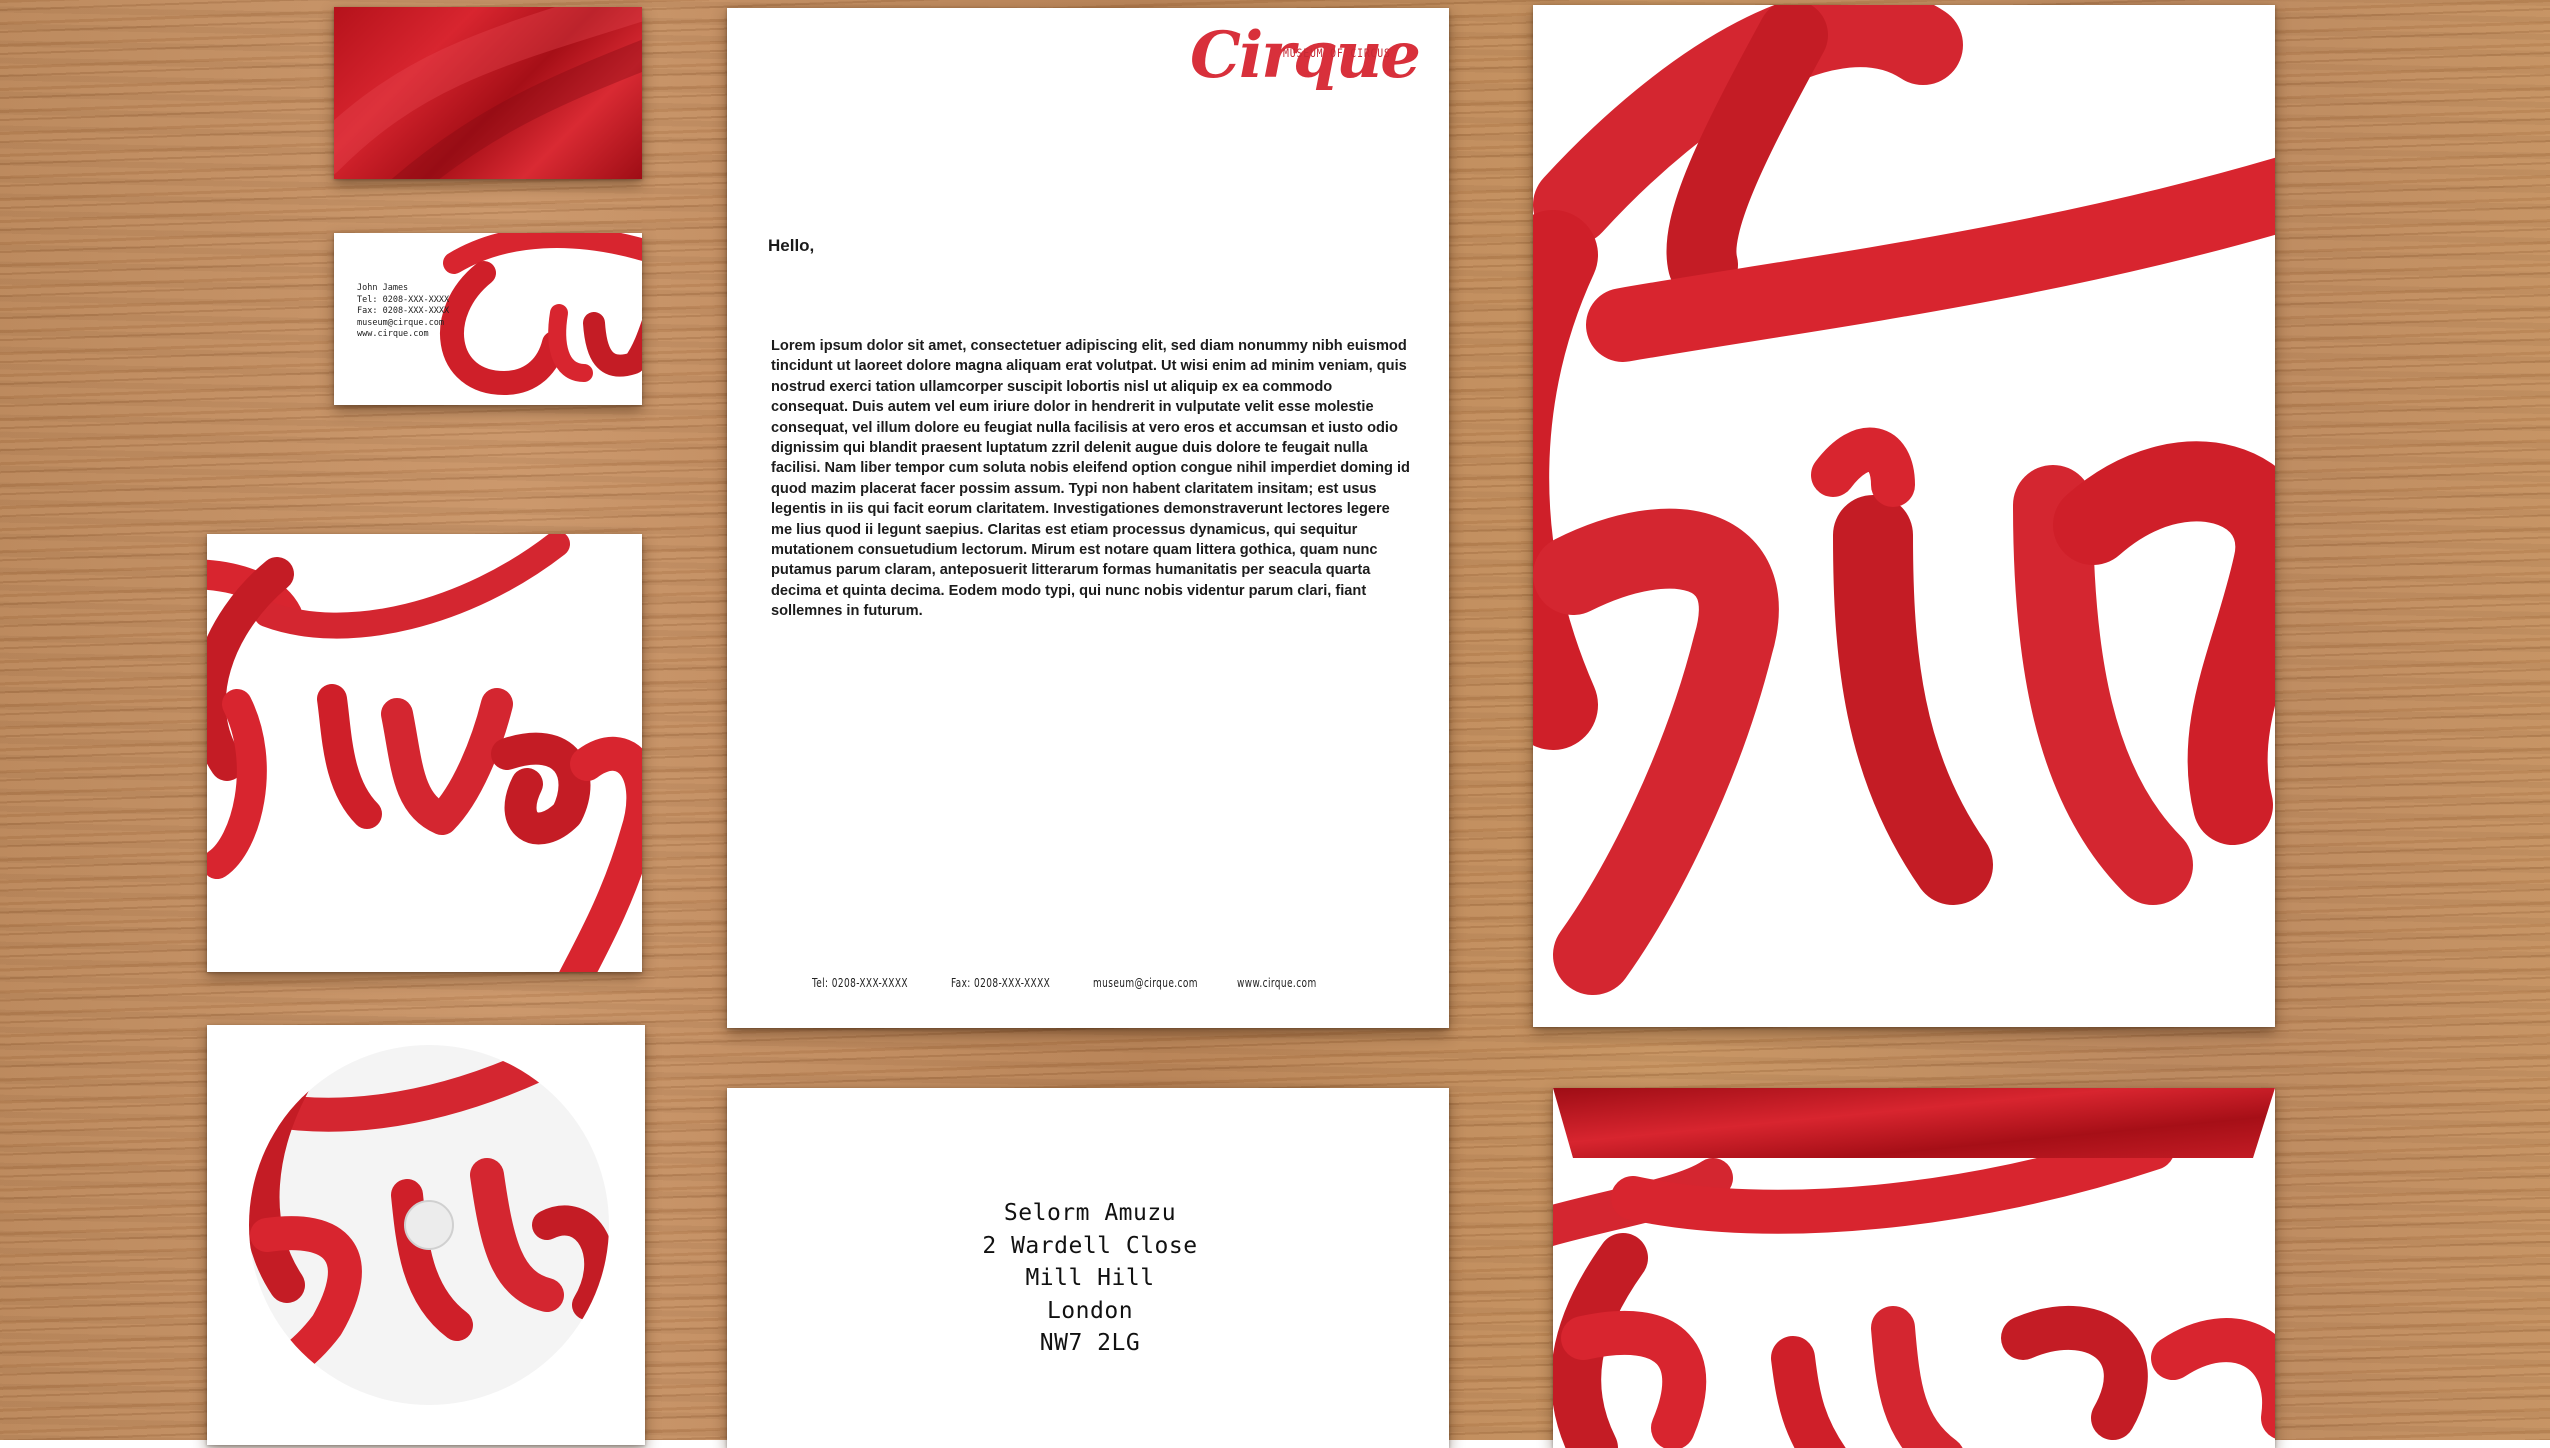 Image resolution: width=2550 pixels, height=1448 pixels. What do you see at coordinates (383, 288) in the screenshot?
I see `card-line-name: John James` at bounding box center [383, 288].